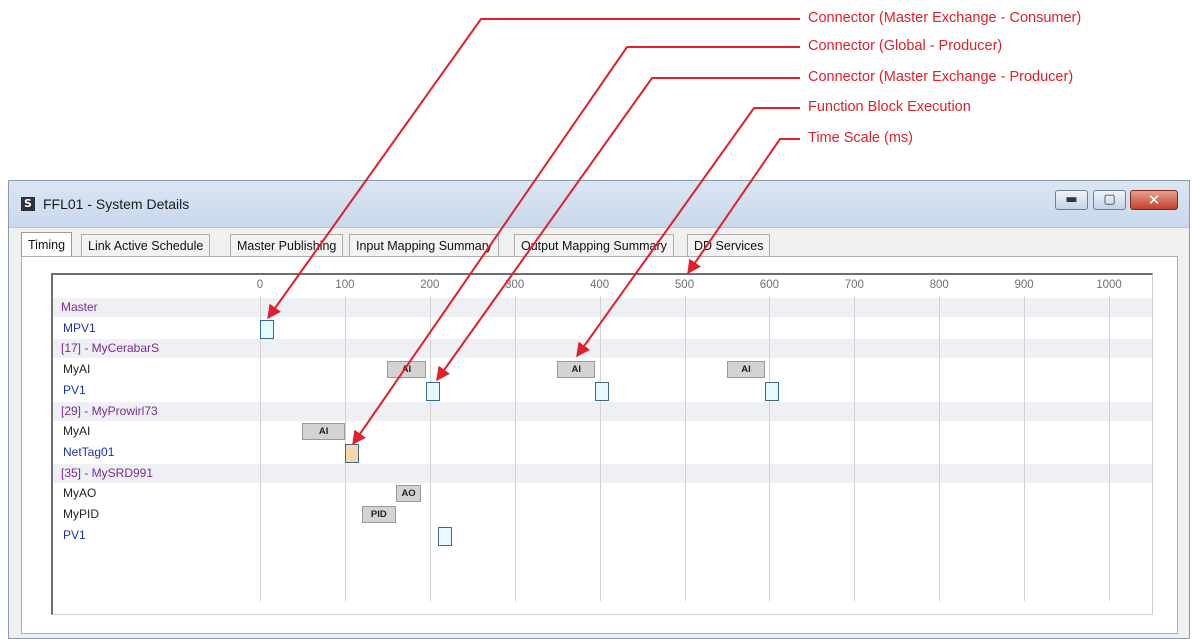  I want to click on tab-link-active-schedule: Link Active Schedule, so click(146, 245).